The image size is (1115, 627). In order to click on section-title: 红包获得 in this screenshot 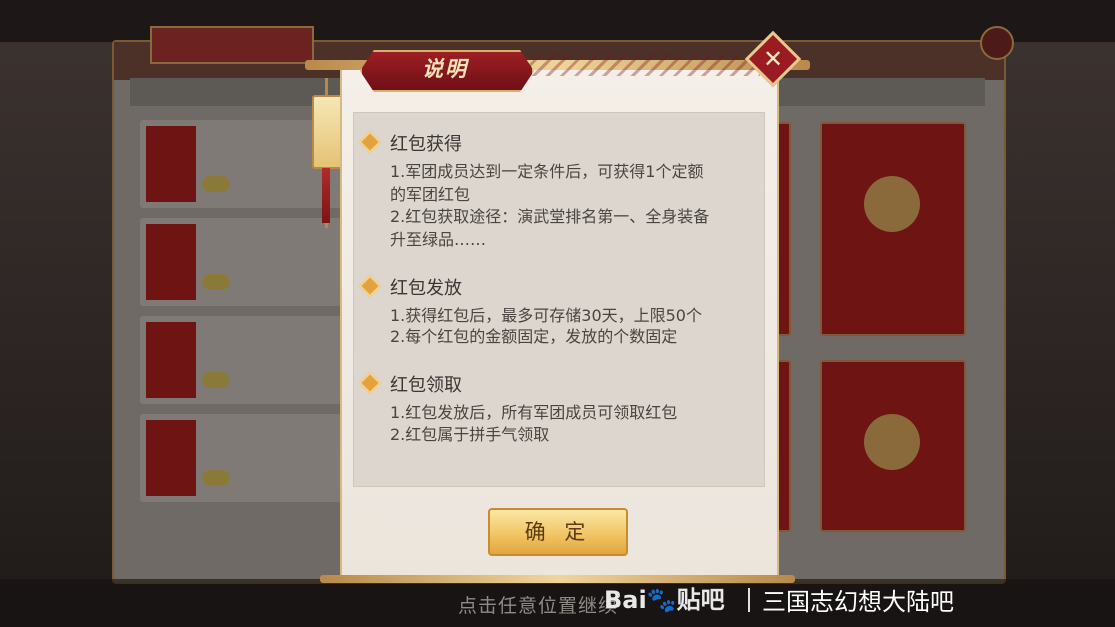, I will do `click(426, 144)`.